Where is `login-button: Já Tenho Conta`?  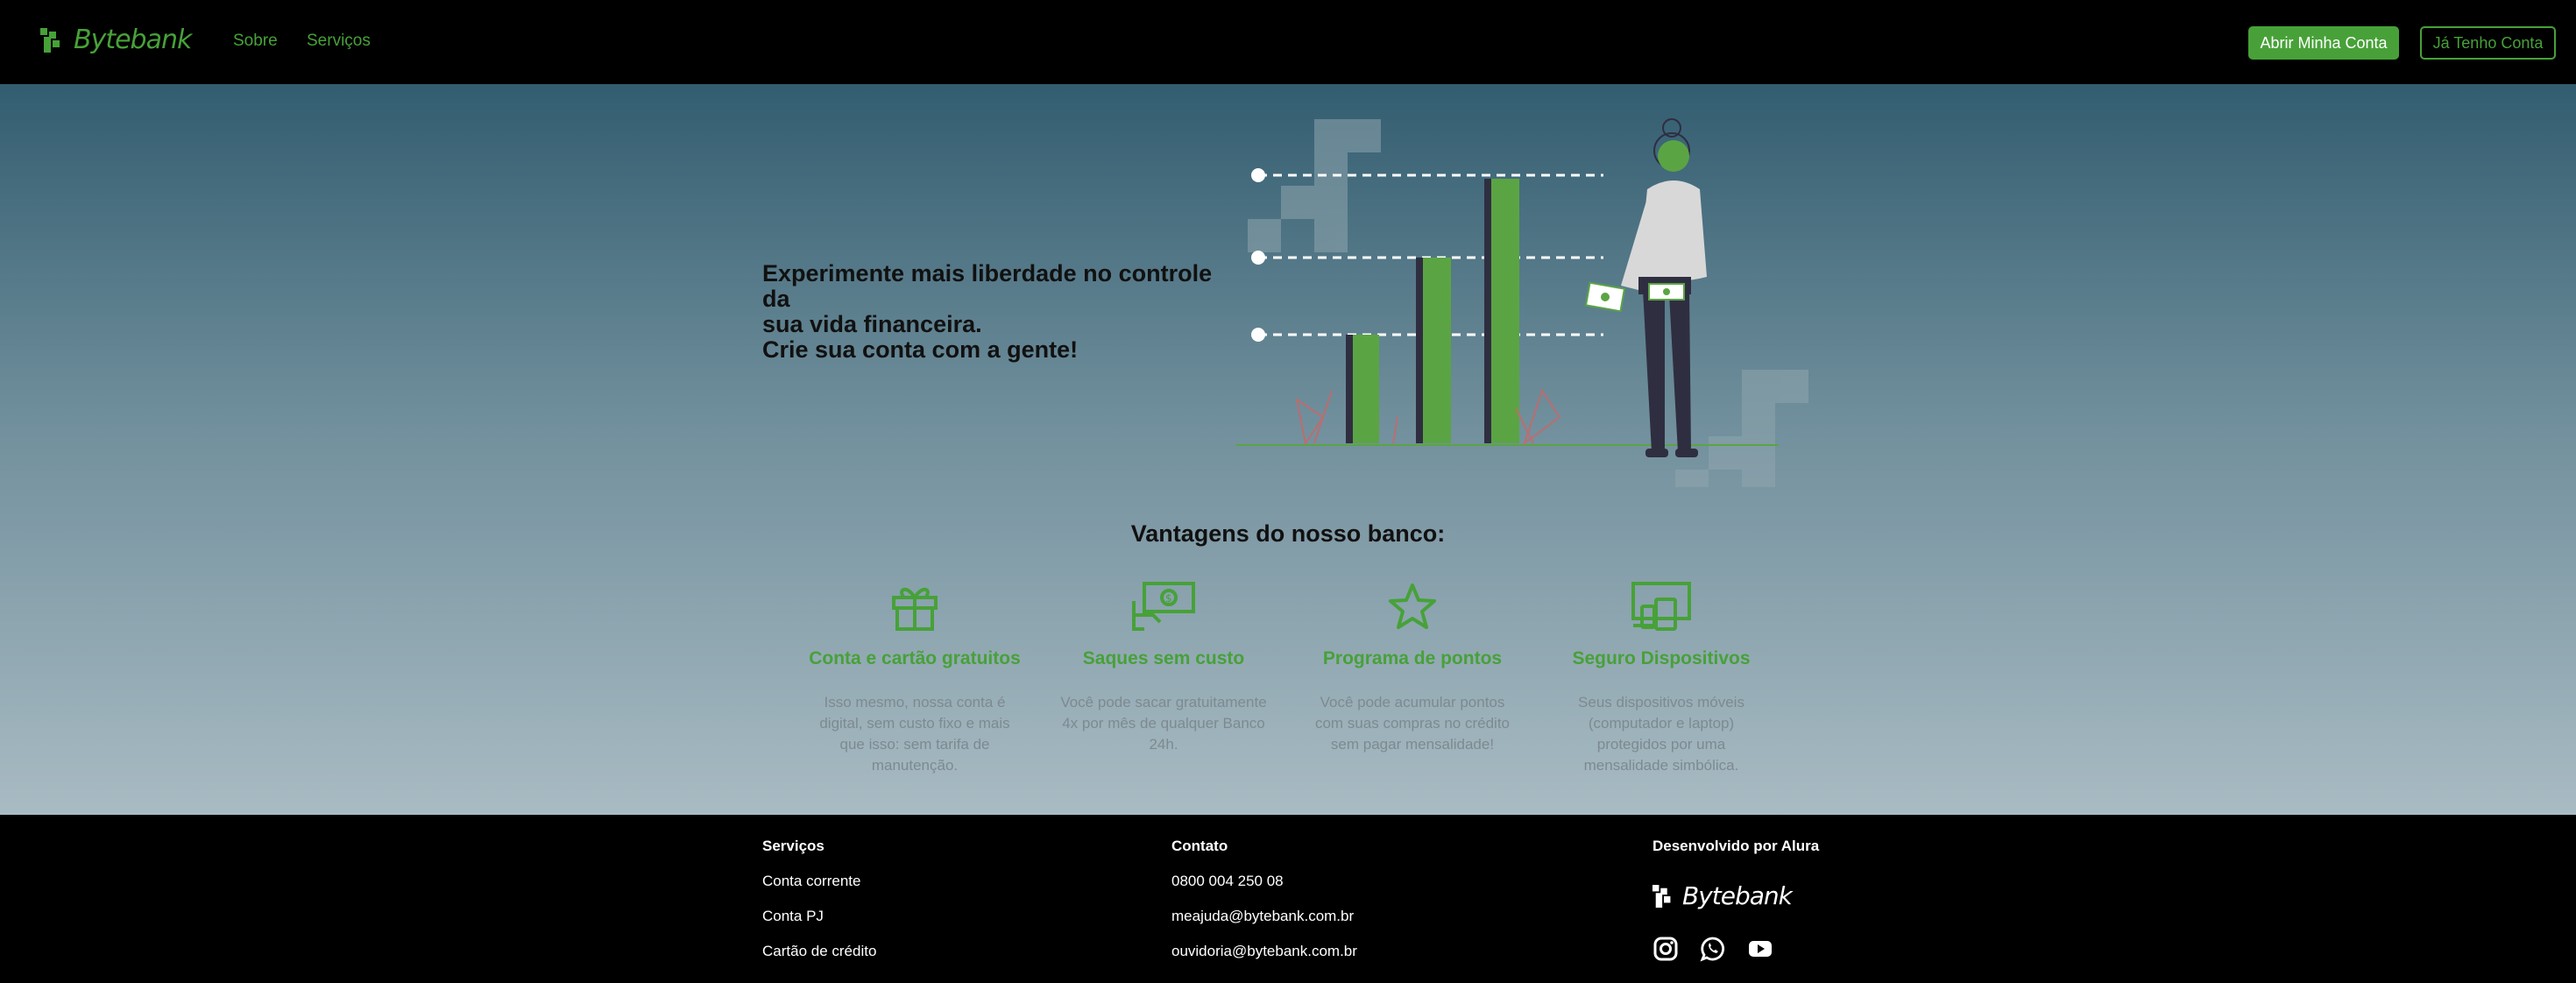 login-button: Já Tenho Conta is located at coordinates (2488, 43).